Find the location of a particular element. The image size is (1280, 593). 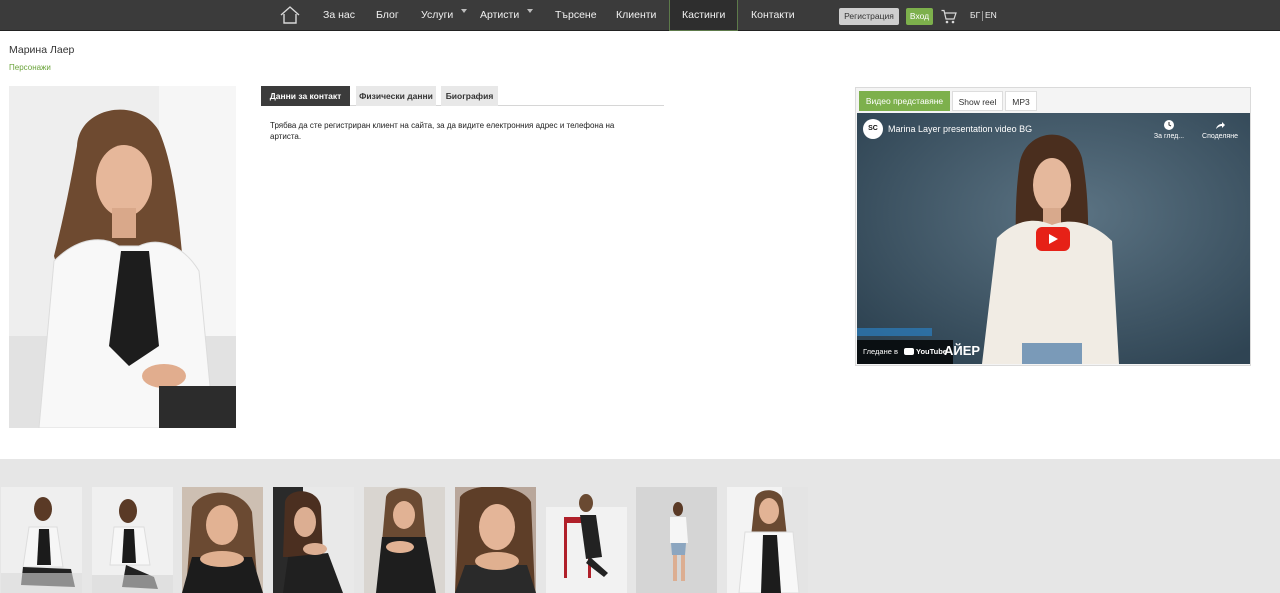

tab-contact-details: Данни за контакт is located at coordinates (305, 96).